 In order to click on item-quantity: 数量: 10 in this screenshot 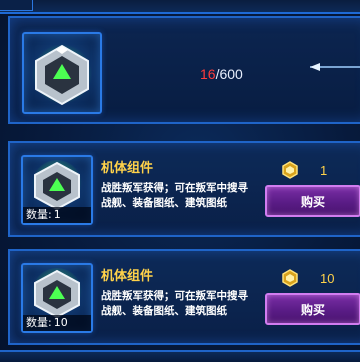, I will do `click(57, 323)`.